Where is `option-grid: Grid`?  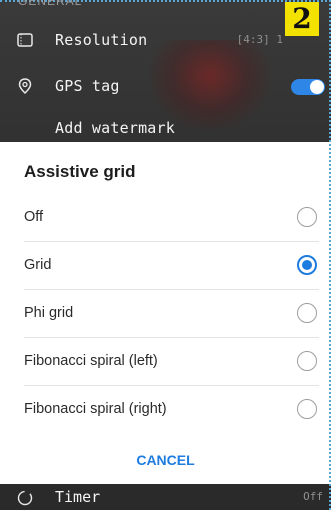
option-grid: Grid is located at coordinates (165, 266).